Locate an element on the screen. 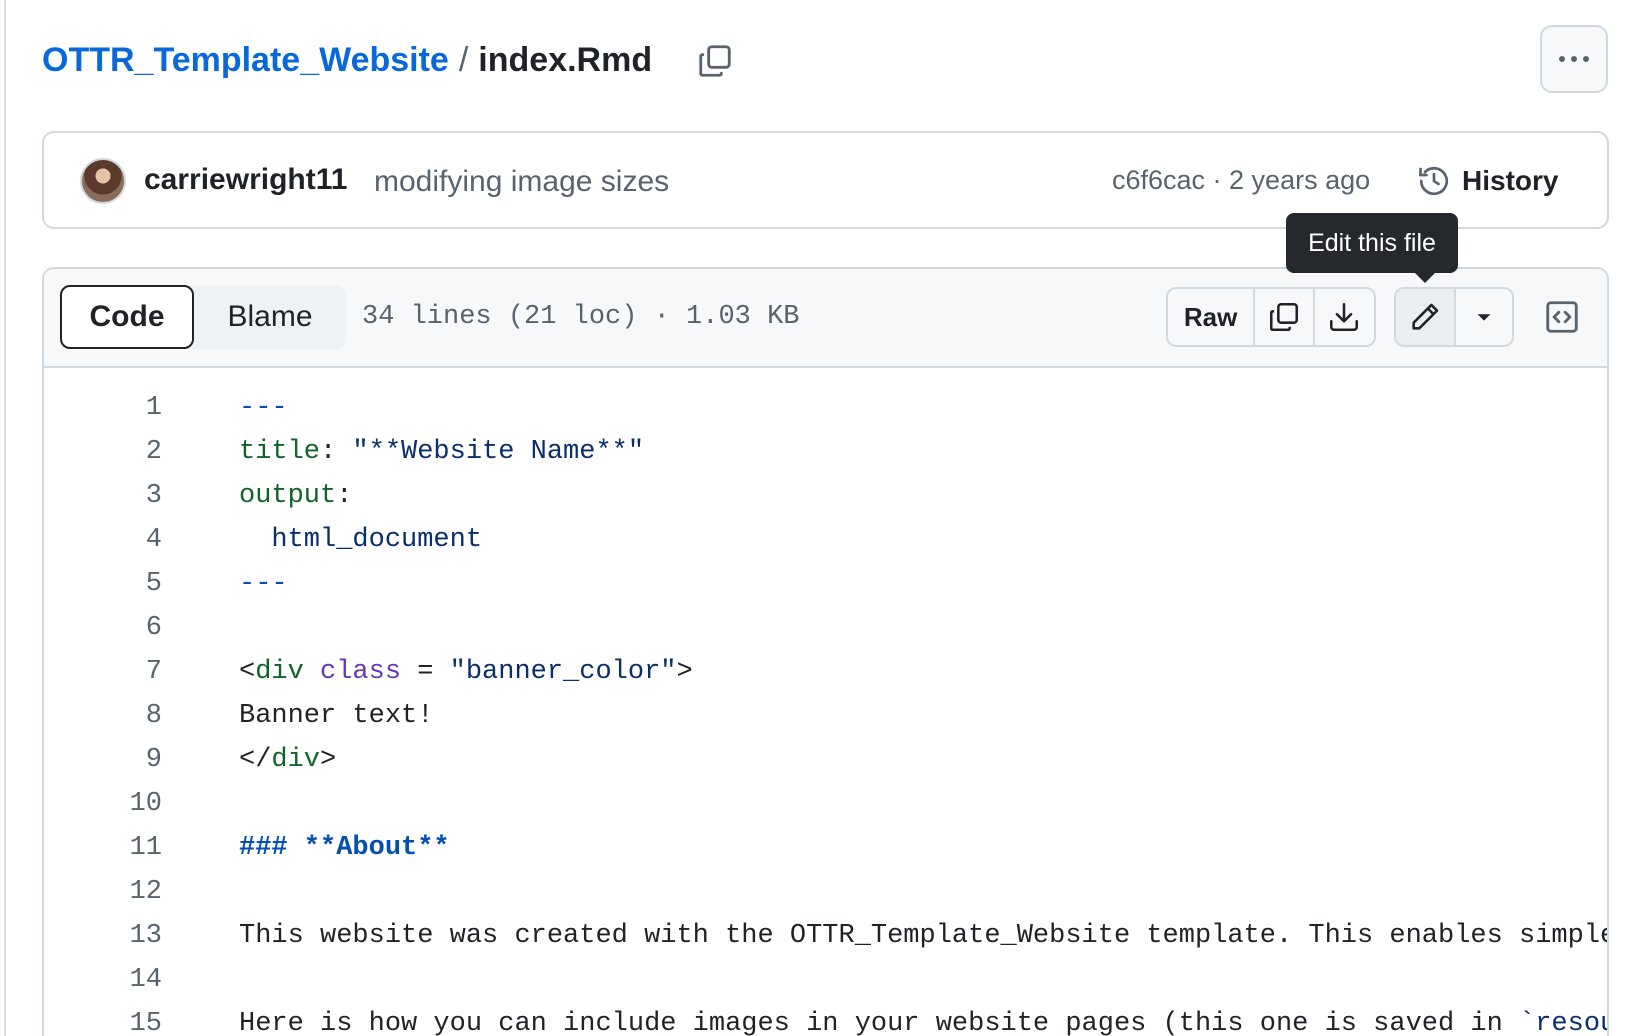  line-content: <div class = "banner_color"> is located at coordinates (466, 672).